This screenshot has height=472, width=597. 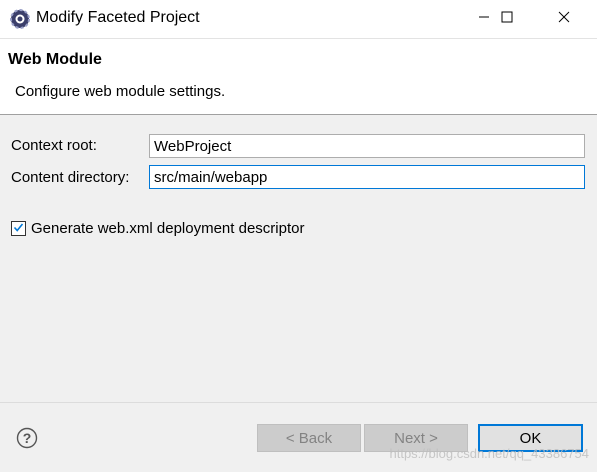 I want to click on close-icon, so click(x=564, y=19).